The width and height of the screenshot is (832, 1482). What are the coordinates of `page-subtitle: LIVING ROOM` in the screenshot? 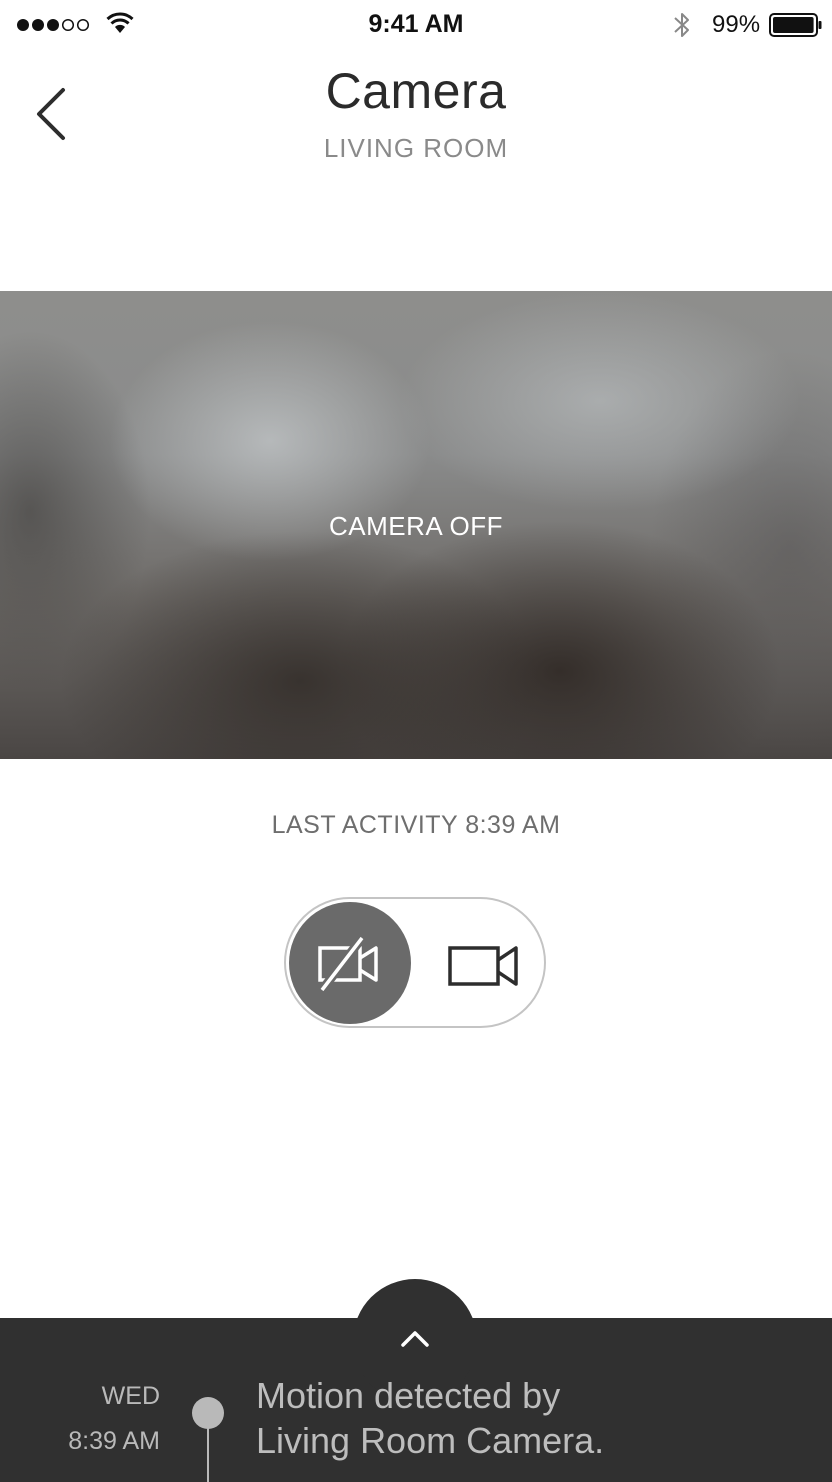 It's located at (416, 148).